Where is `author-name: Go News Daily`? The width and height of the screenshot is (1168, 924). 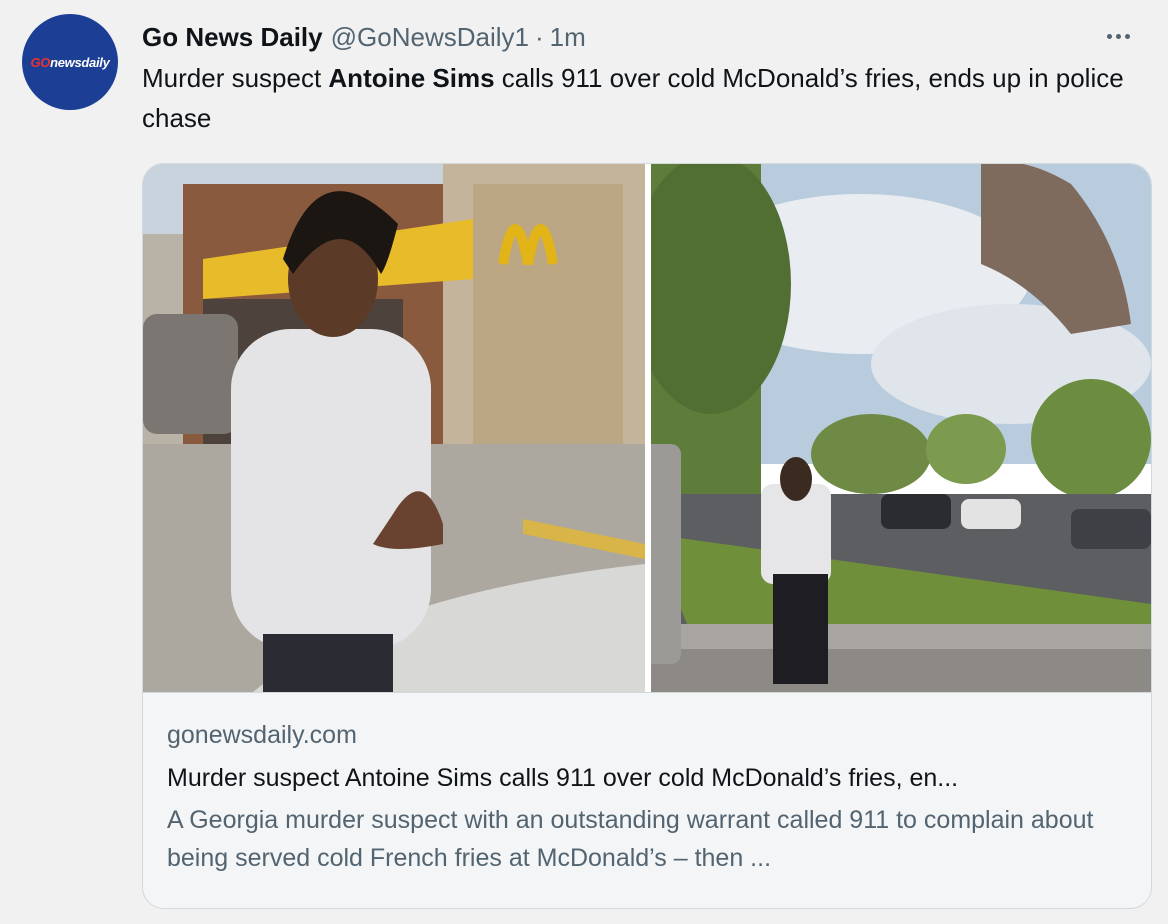 author-name: Go News Daily is located at coordinates (232, 37).